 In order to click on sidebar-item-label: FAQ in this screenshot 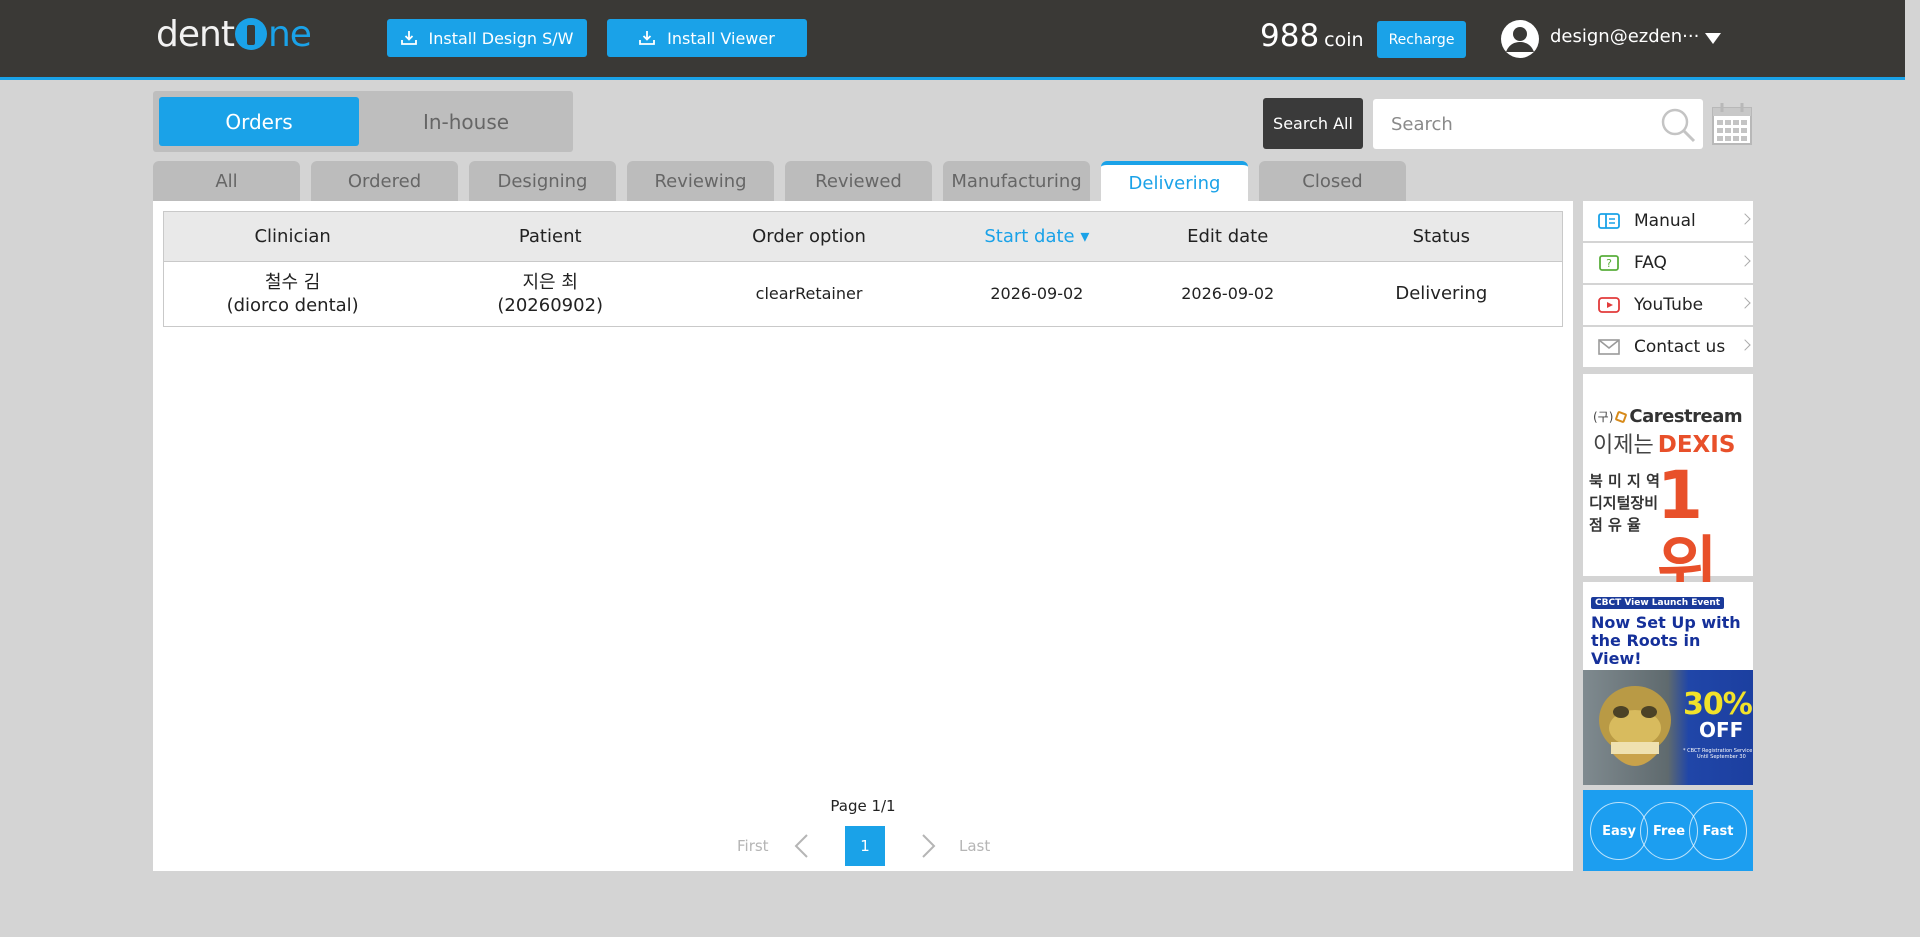, I will do `click(1650, 263)`.